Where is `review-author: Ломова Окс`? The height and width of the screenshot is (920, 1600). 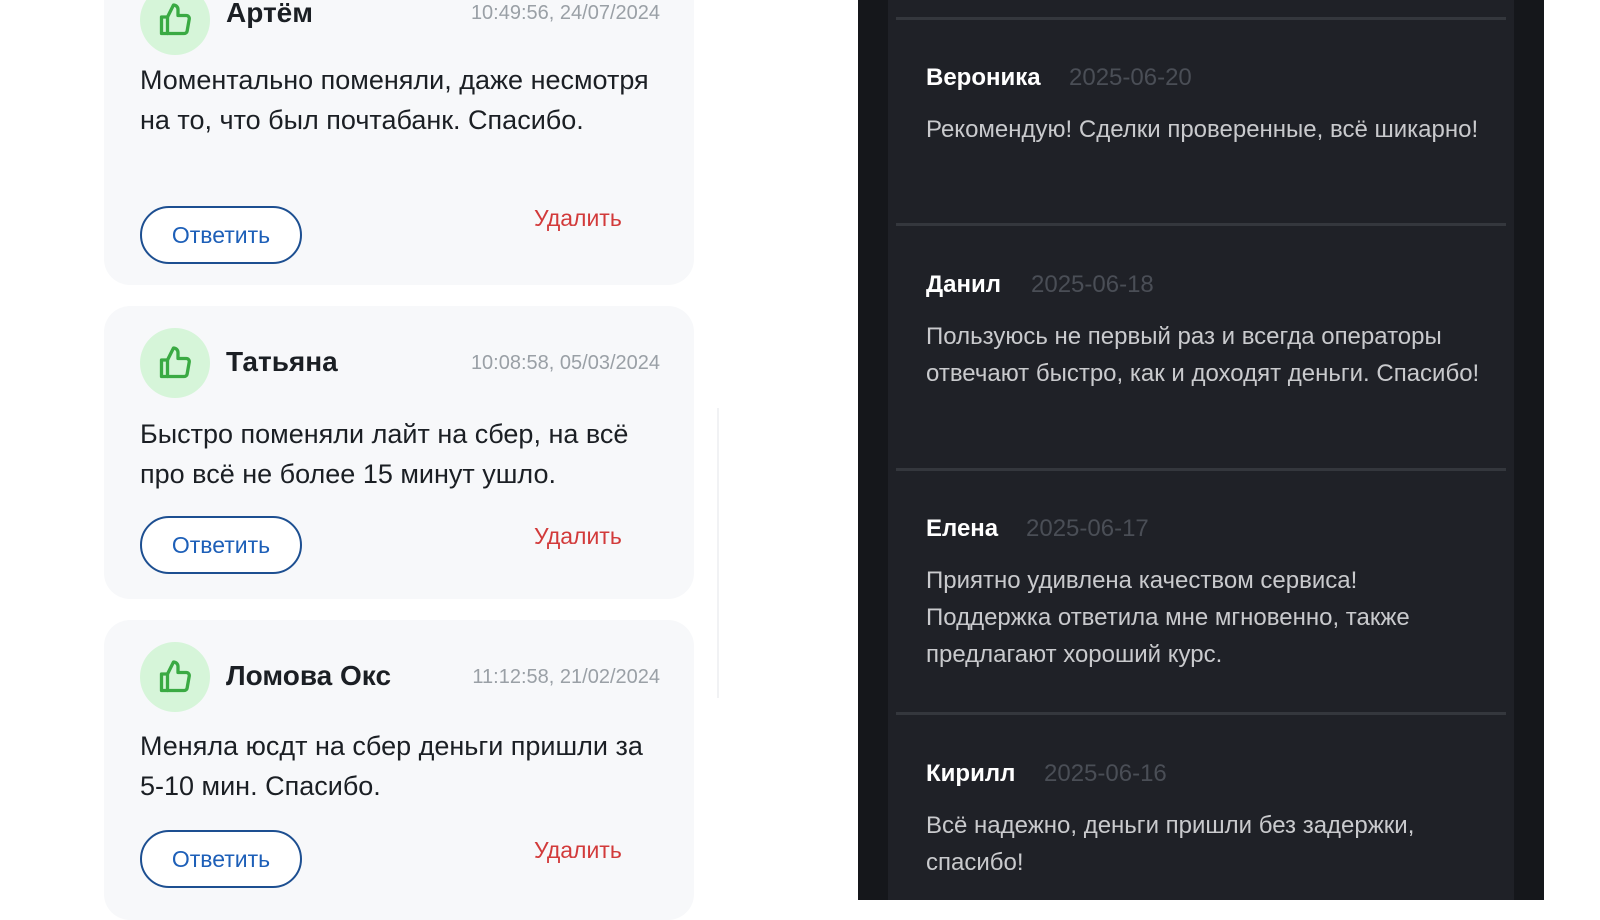 review-author: Ломова Окс is located at coordinates (309, 675).